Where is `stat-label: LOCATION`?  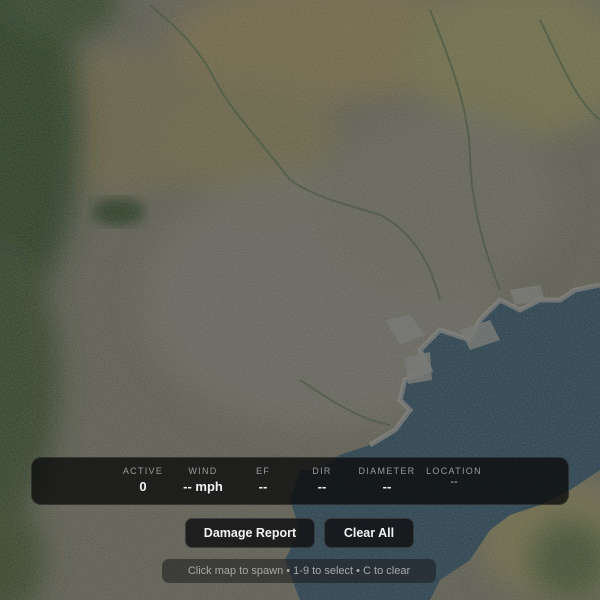 stat-label: LOCATION is located at coordinates (454, 471).